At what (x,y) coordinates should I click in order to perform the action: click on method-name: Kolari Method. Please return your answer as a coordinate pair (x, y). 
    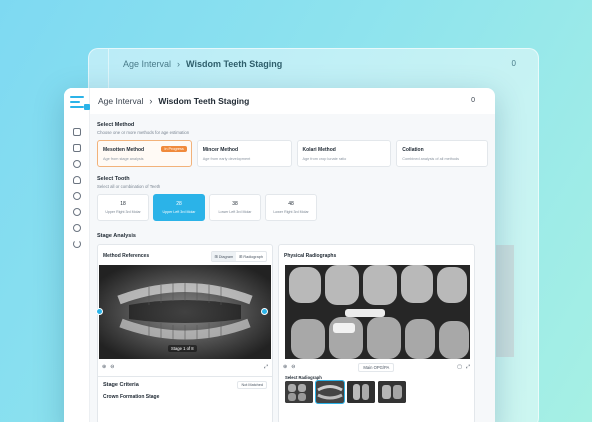
    Looking at the image, I should click on (319, 150).